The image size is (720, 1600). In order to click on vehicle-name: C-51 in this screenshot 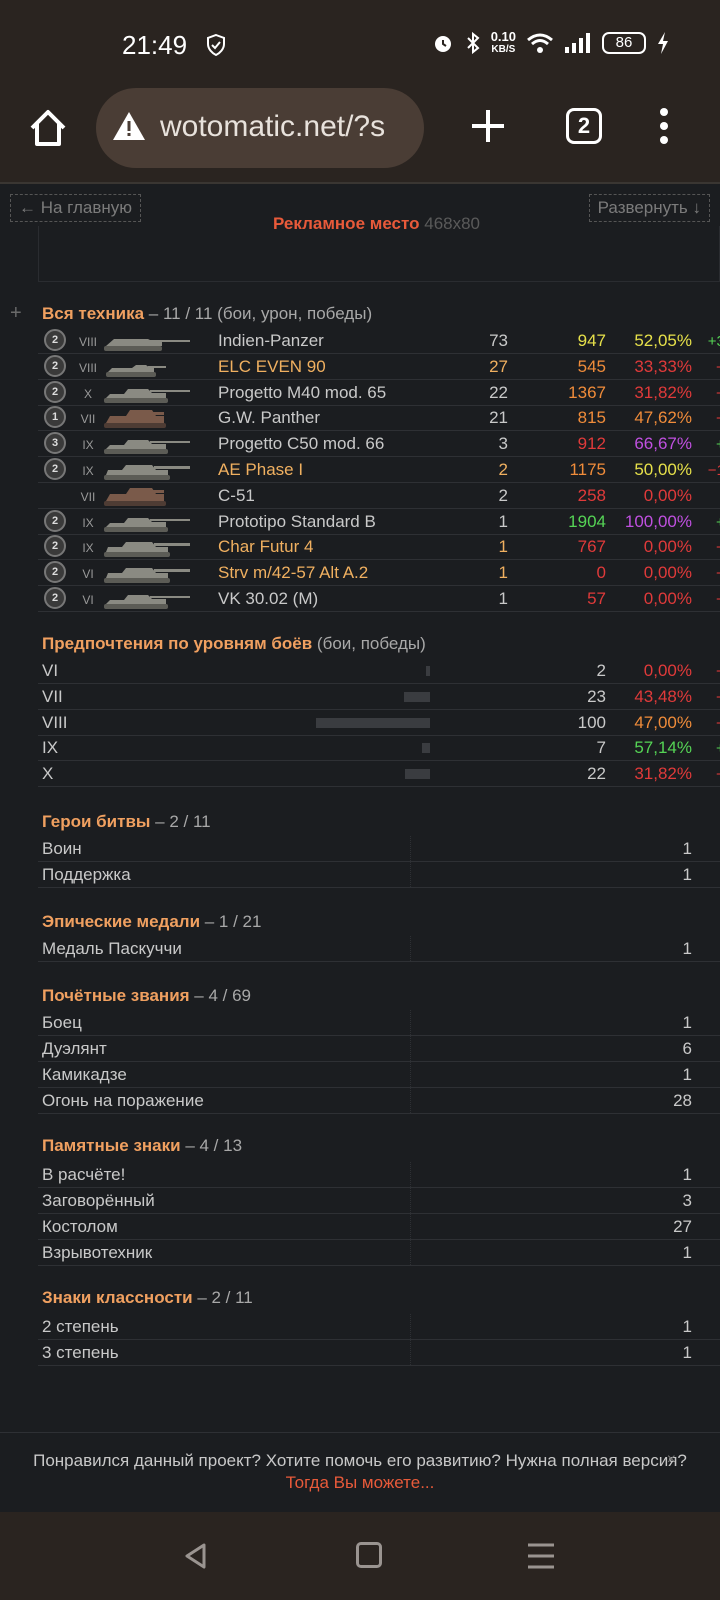, I will do `click(236, 496)`.